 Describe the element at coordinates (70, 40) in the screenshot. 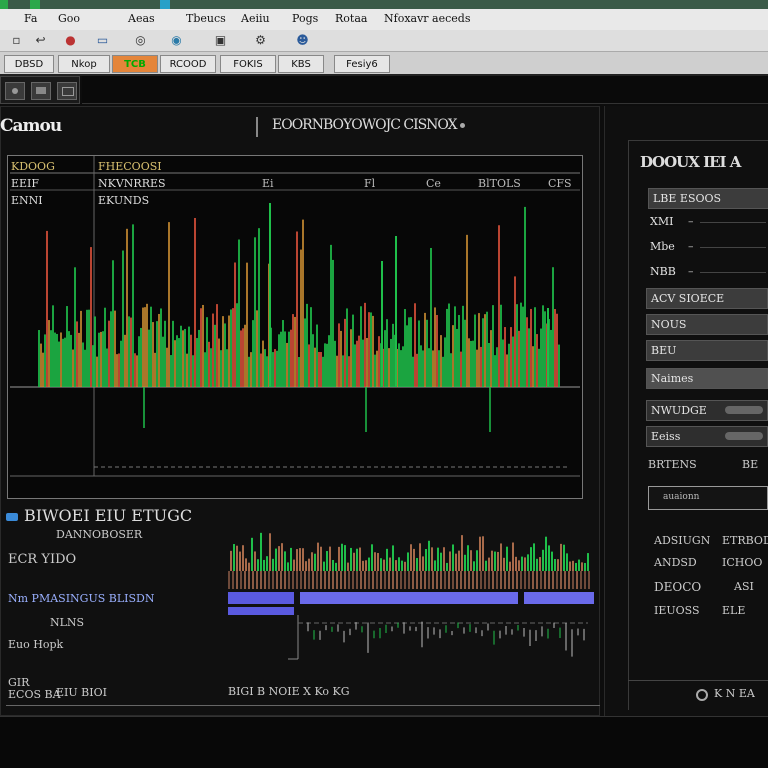

I see `record-icon: ●` at that location.